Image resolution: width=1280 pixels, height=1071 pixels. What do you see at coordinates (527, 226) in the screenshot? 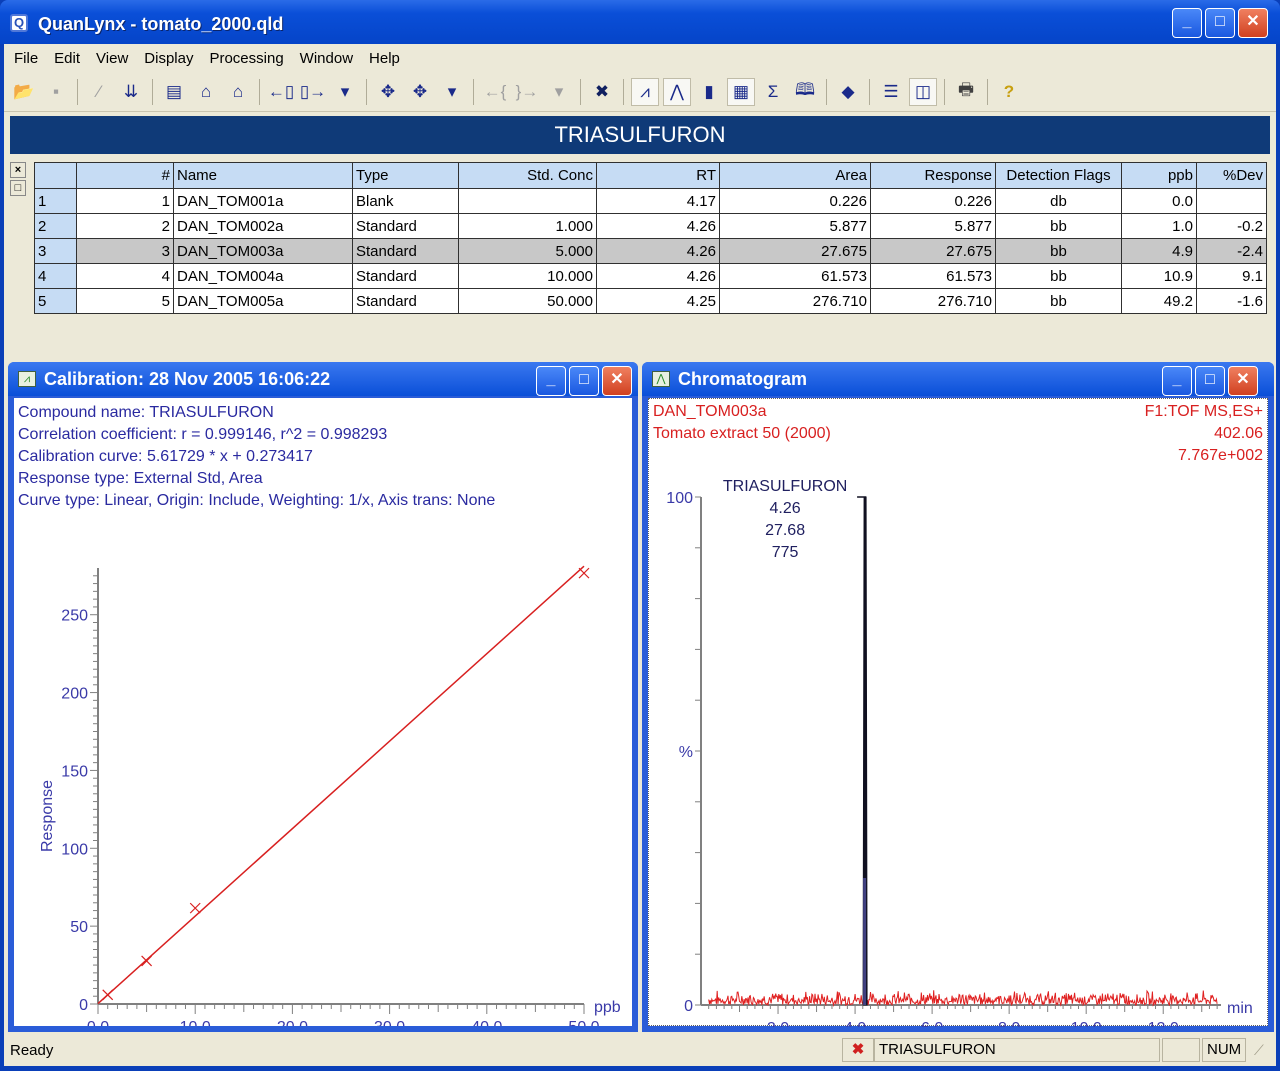
I see `cell-std-conc: 1.000` at bounding box center [527, 226].